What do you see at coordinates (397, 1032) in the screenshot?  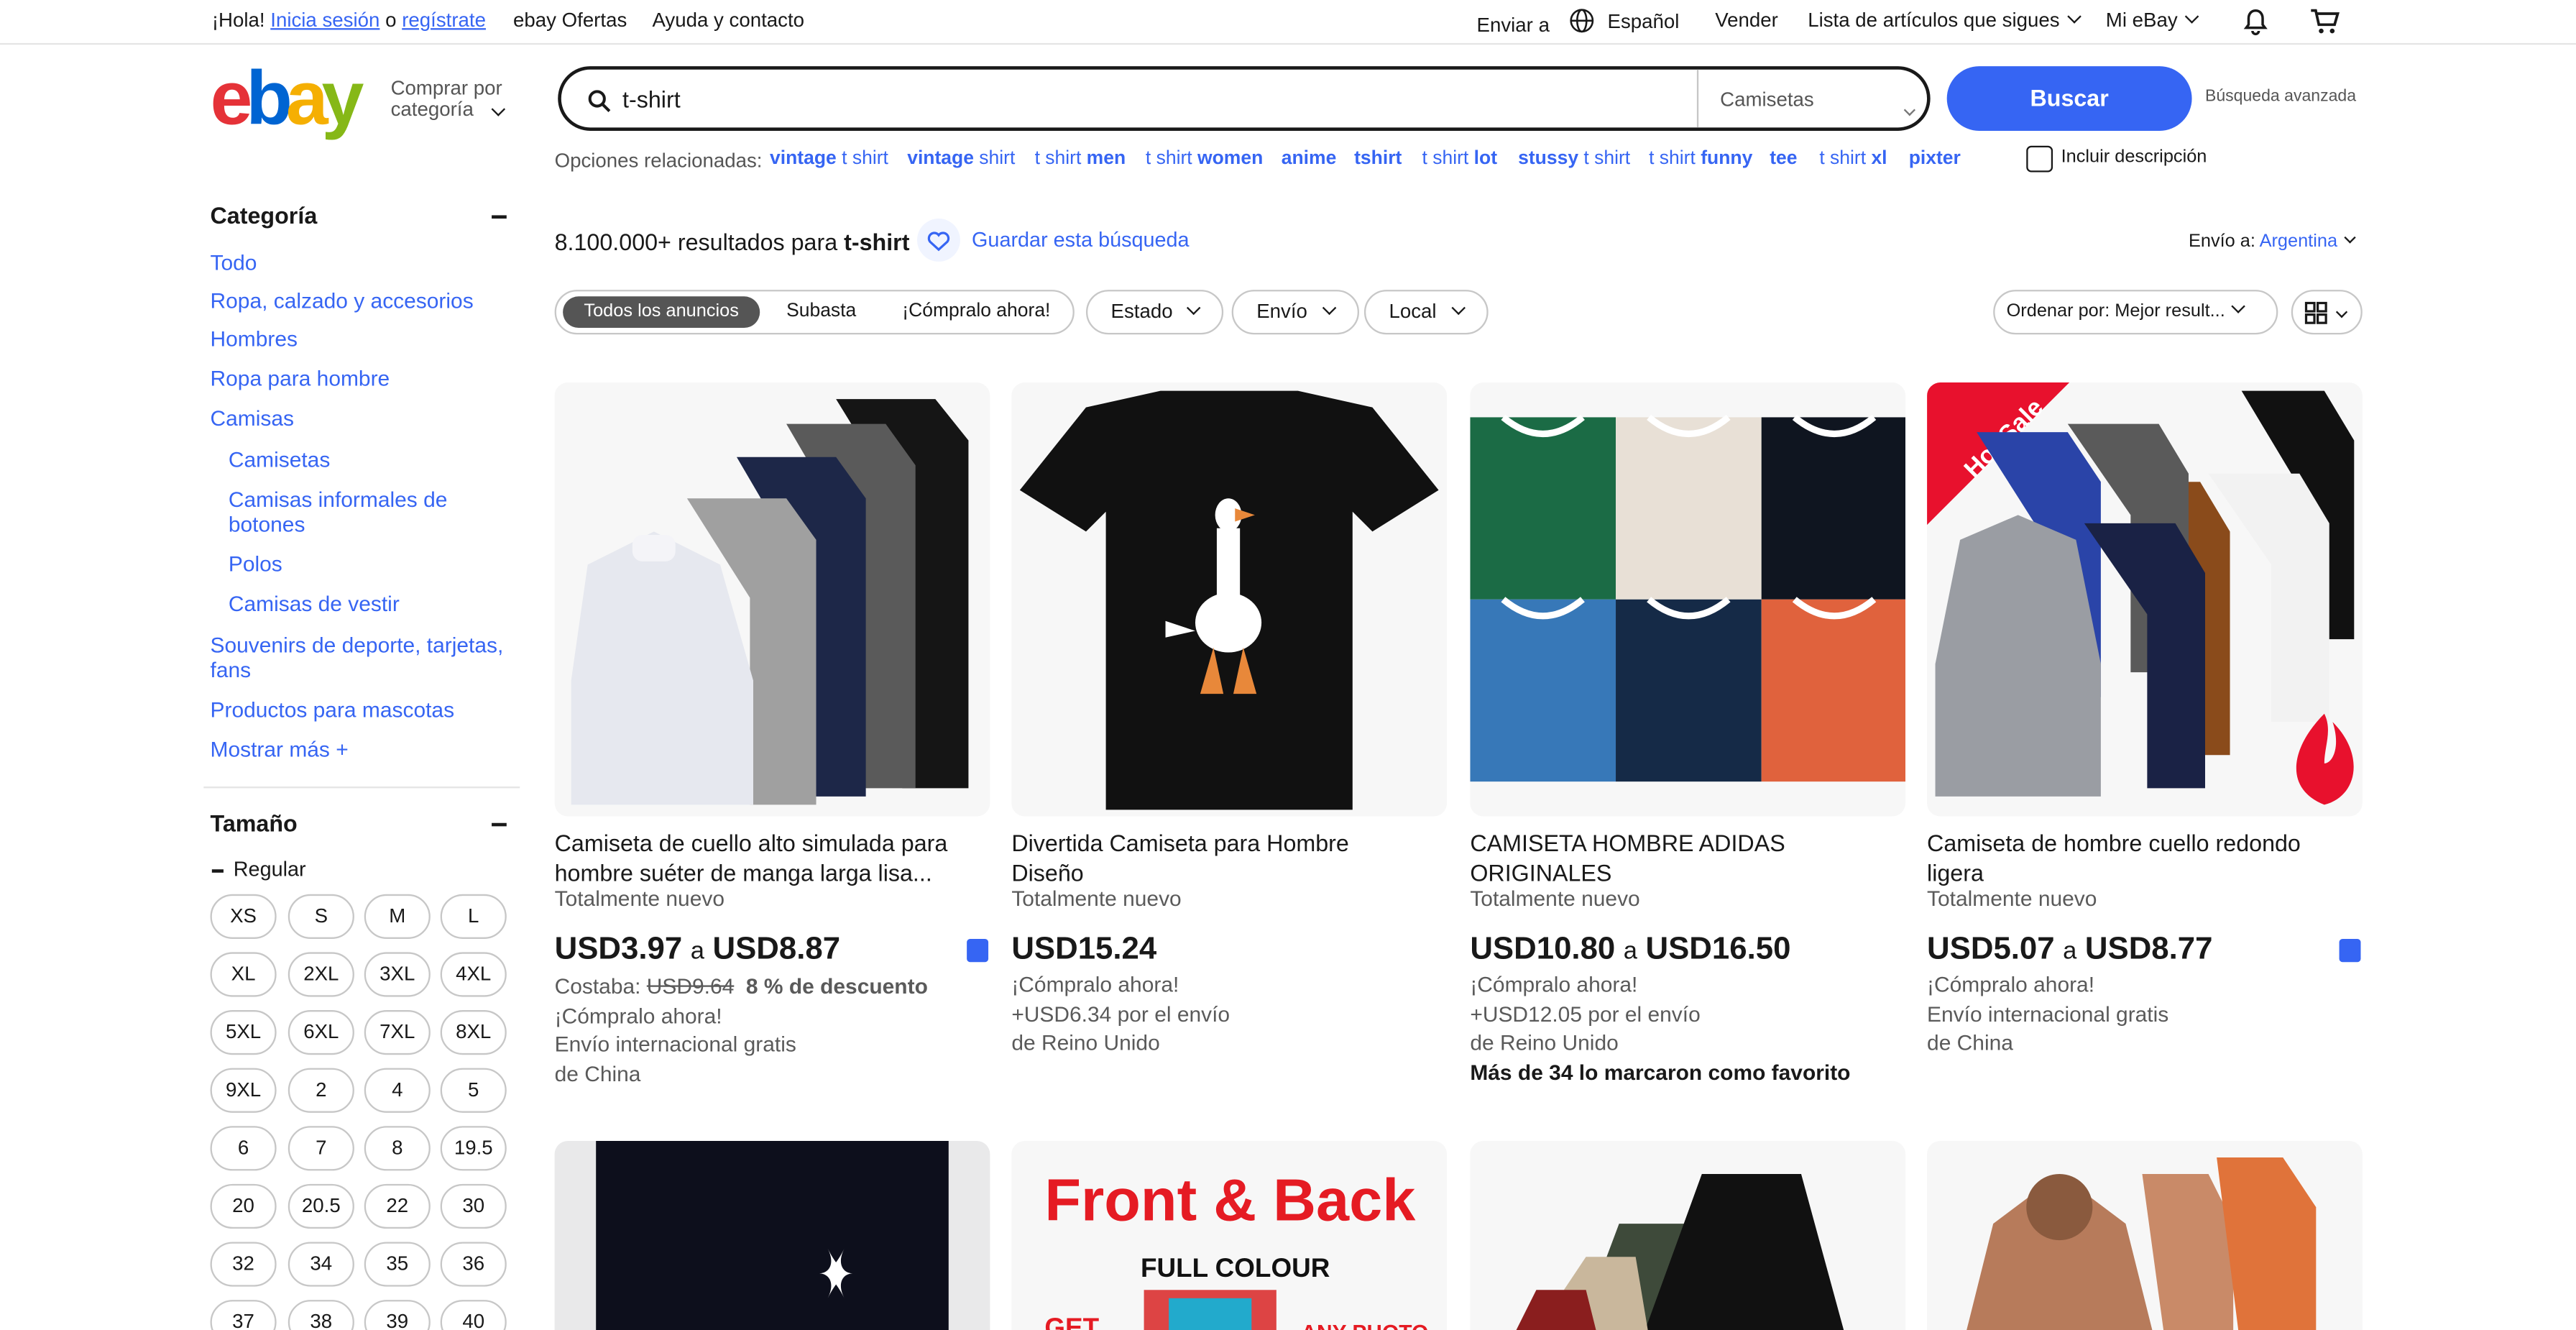 I see `size-option: 7XL` at bounding box center [397, 1032].